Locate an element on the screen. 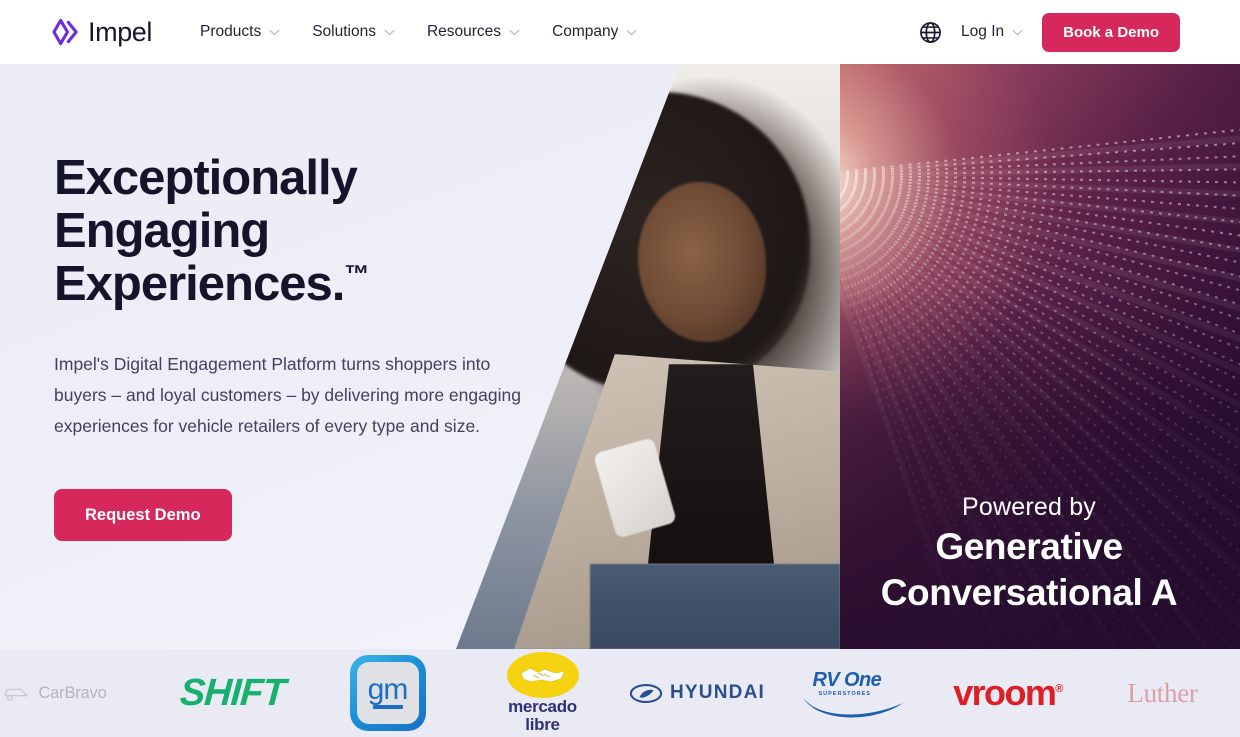 The height and width of the screenshot is (737, 1240). shift-label: SHIFT is located at coordinates (232, 692).